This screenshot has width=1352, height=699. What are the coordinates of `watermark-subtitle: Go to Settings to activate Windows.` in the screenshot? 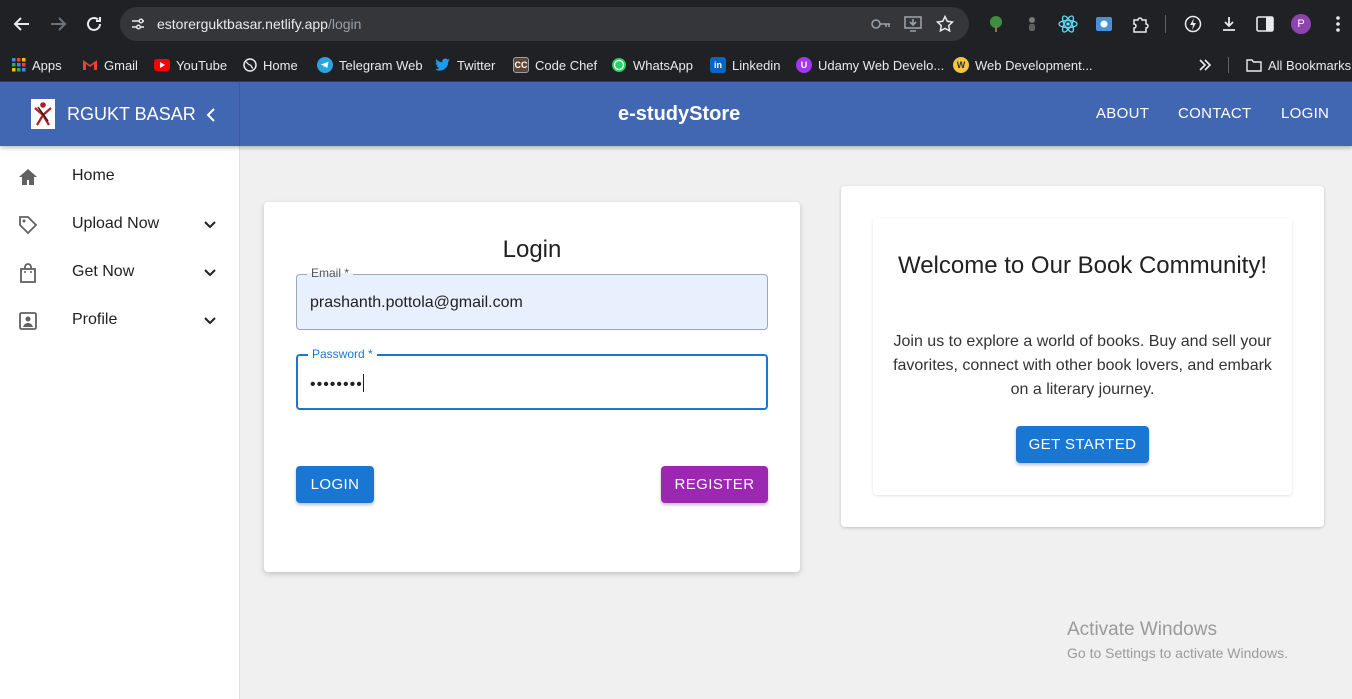 It's located at (1177, 653).